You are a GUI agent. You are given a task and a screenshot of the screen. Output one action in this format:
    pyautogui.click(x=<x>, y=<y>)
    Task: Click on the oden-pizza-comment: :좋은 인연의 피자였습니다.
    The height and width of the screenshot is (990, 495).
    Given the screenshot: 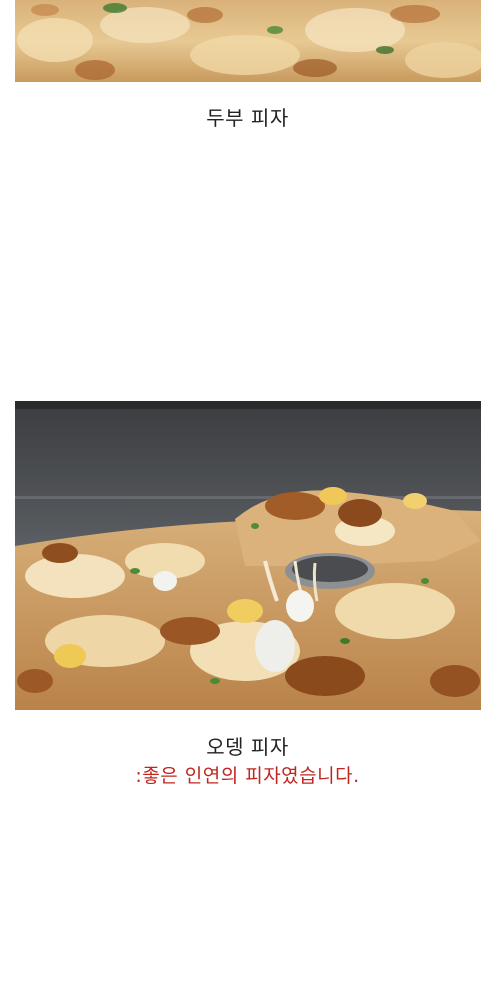 What is the action you would take?
    pyautogui.click(x=247, y=776)
    